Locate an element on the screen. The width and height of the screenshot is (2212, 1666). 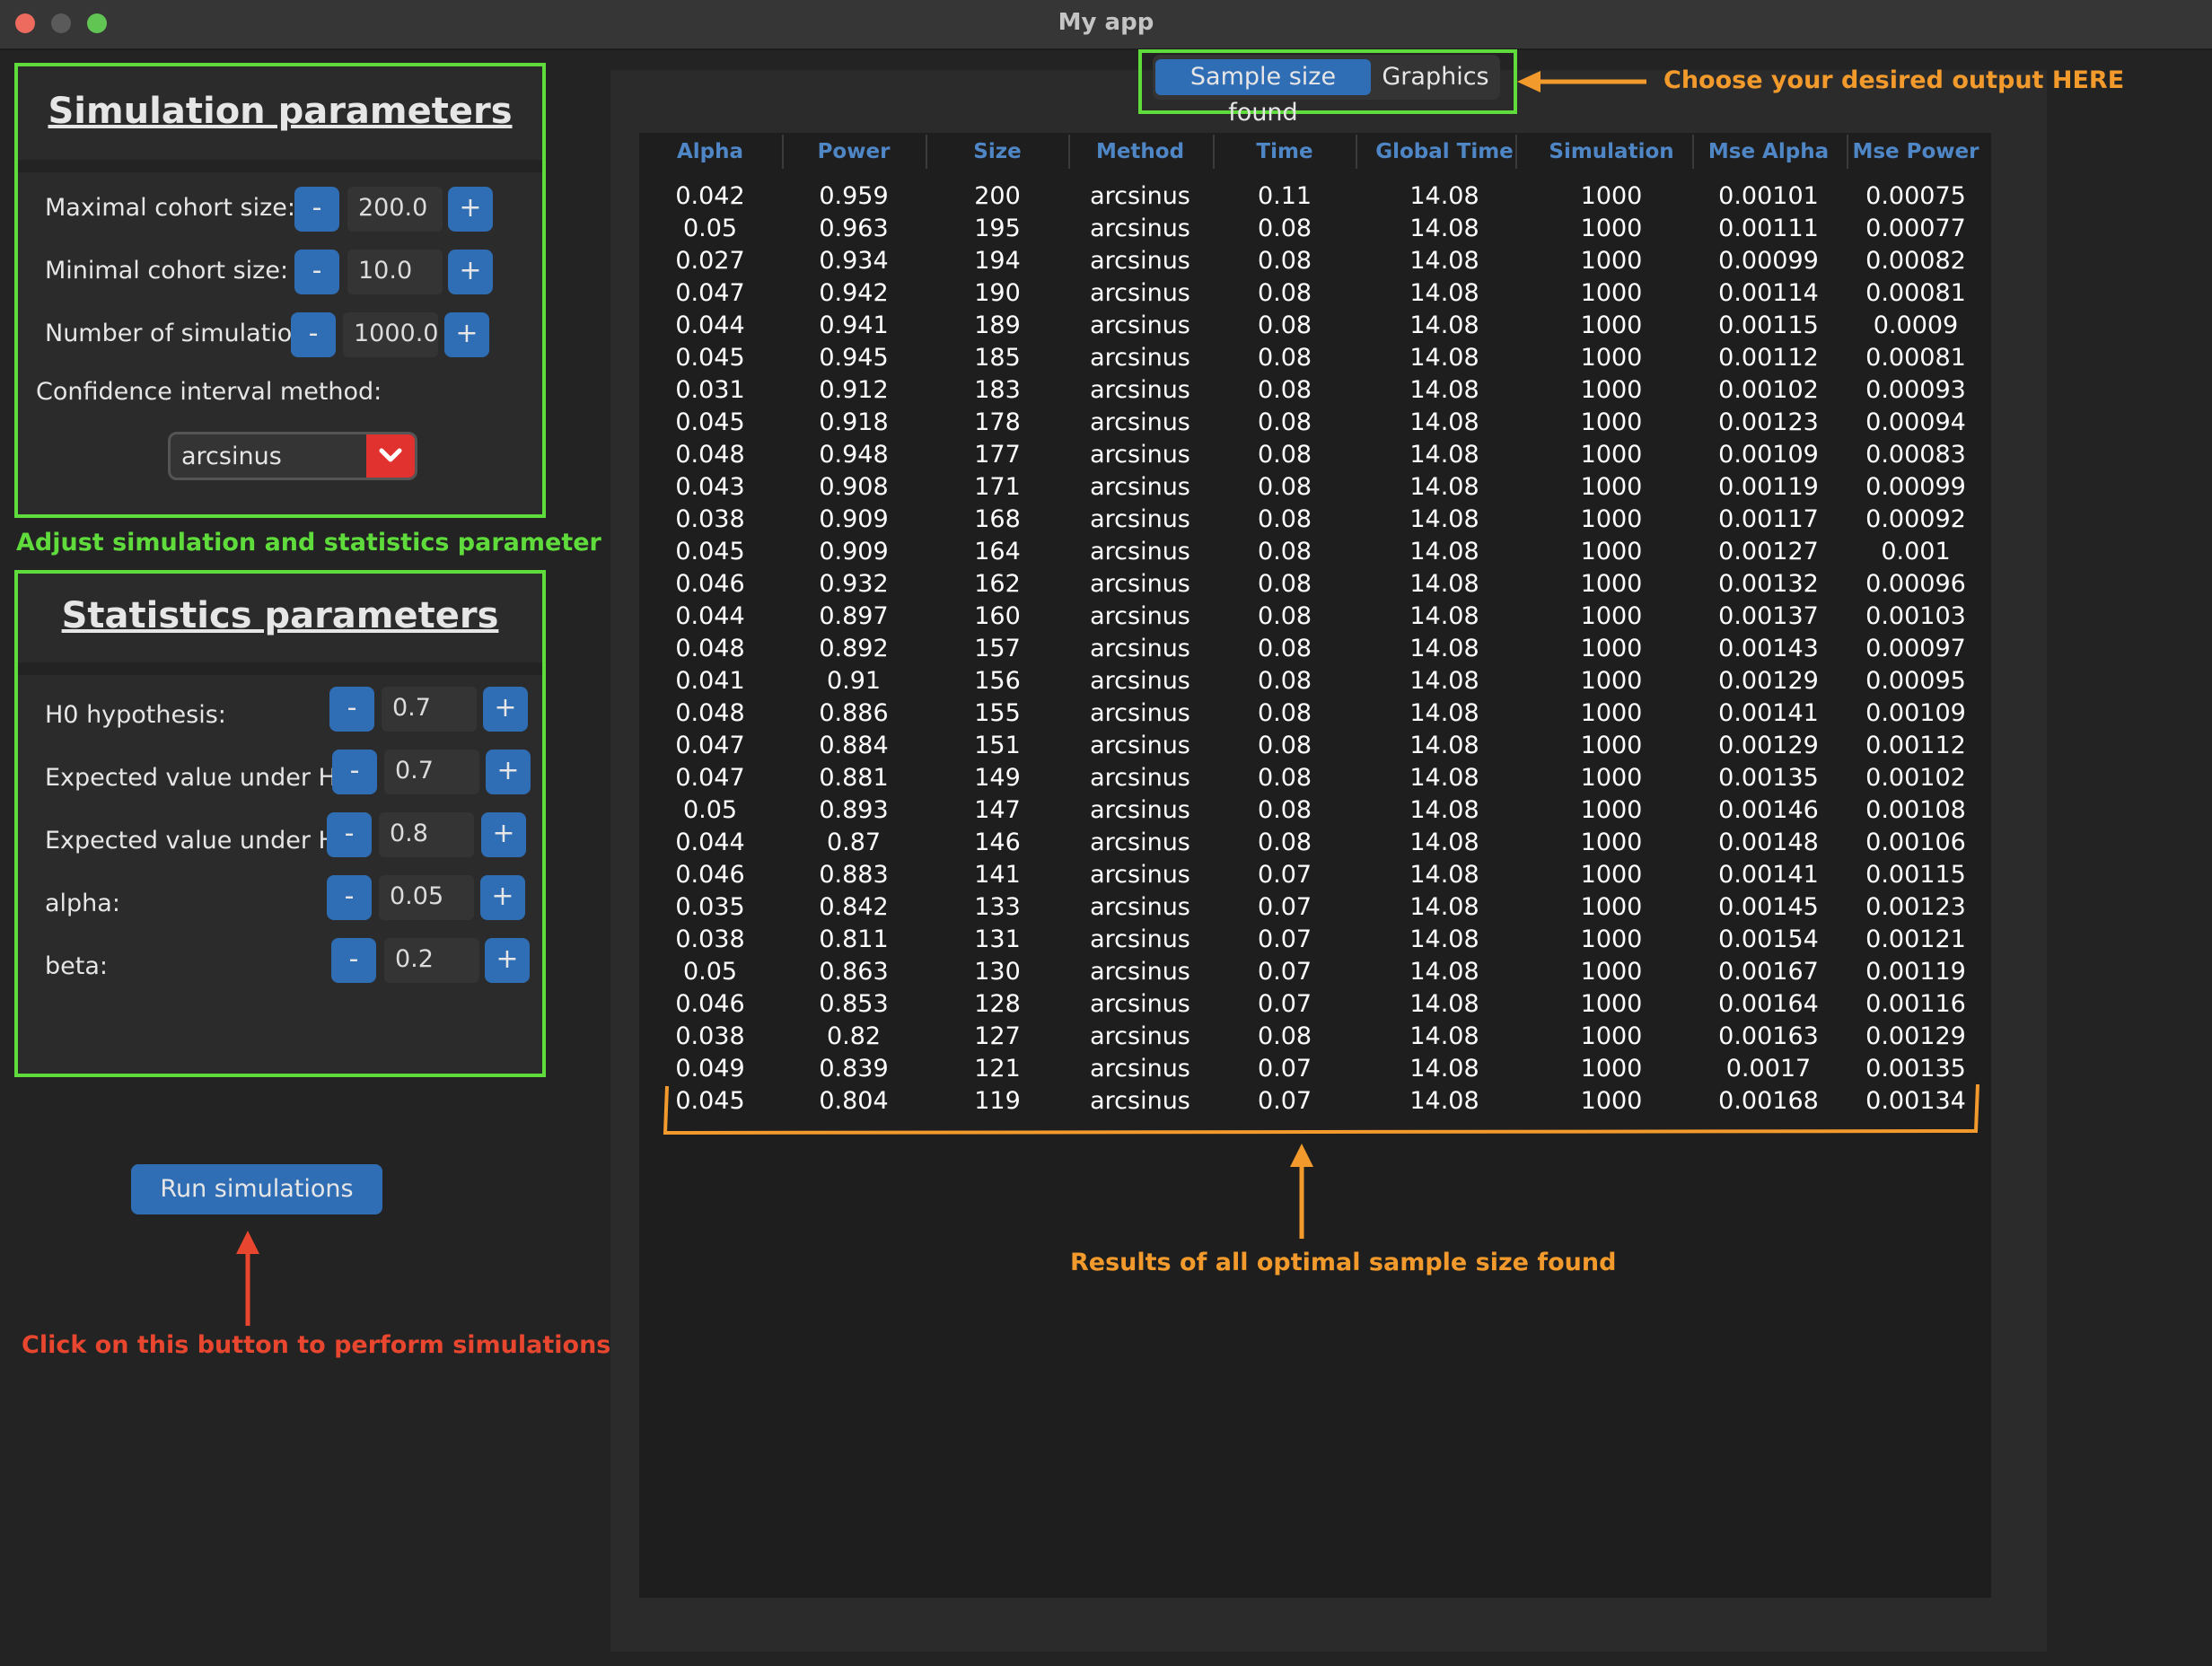
click-annotation-arrow is located at coordinates (247, 1278).